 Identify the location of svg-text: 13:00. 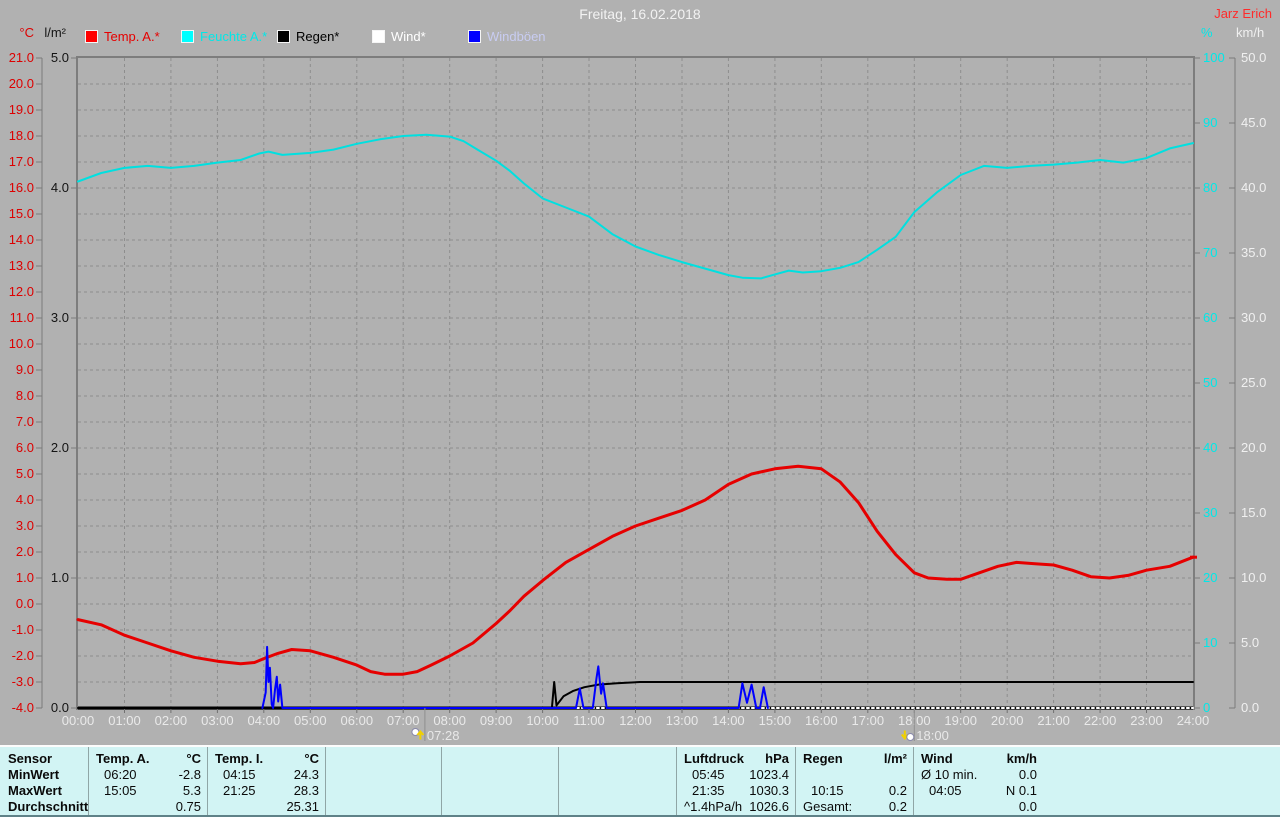
(682, 720).